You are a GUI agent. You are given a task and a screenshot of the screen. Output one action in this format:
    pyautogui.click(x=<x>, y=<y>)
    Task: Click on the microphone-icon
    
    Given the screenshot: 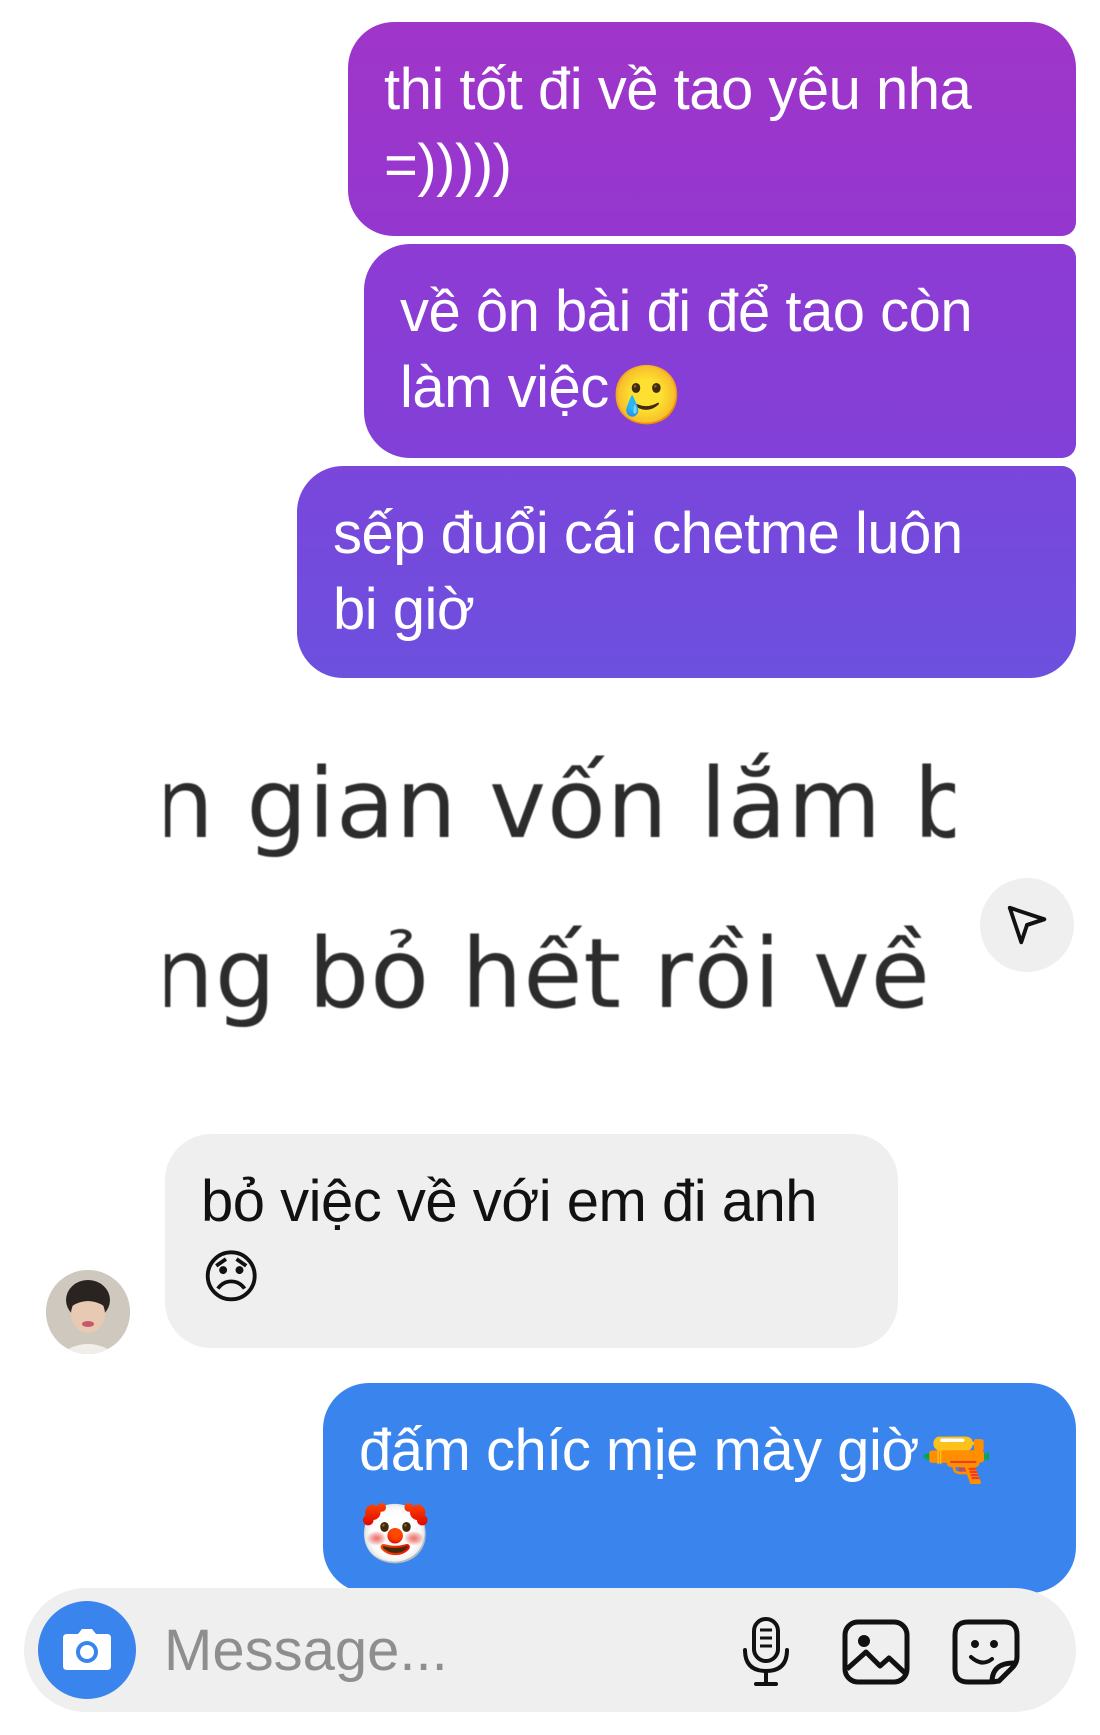 What is the action you would take?
    pyautogui.click(x=766, y=1651)
    